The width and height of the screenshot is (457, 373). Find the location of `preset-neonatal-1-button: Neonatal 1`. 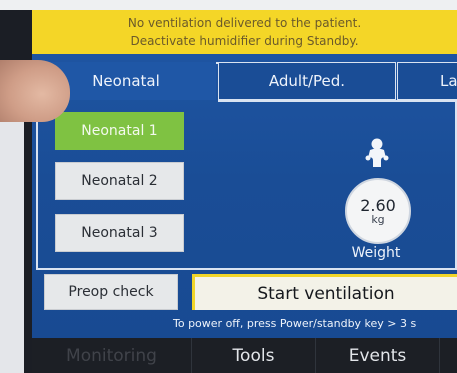

preset-neonatal-1-button: Neonatal 1 is located at coordinates (119, 131).